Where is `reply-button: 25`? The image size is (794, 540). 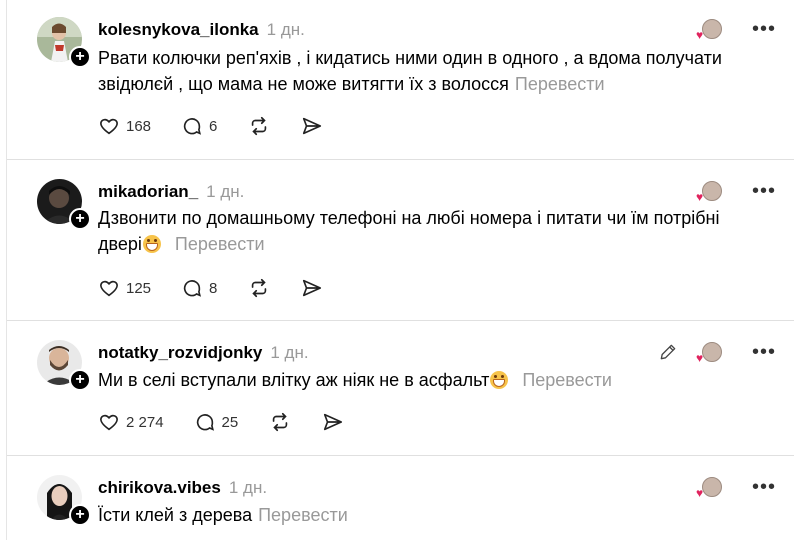 reply-button: 25 is located at coordinates (216, 422).